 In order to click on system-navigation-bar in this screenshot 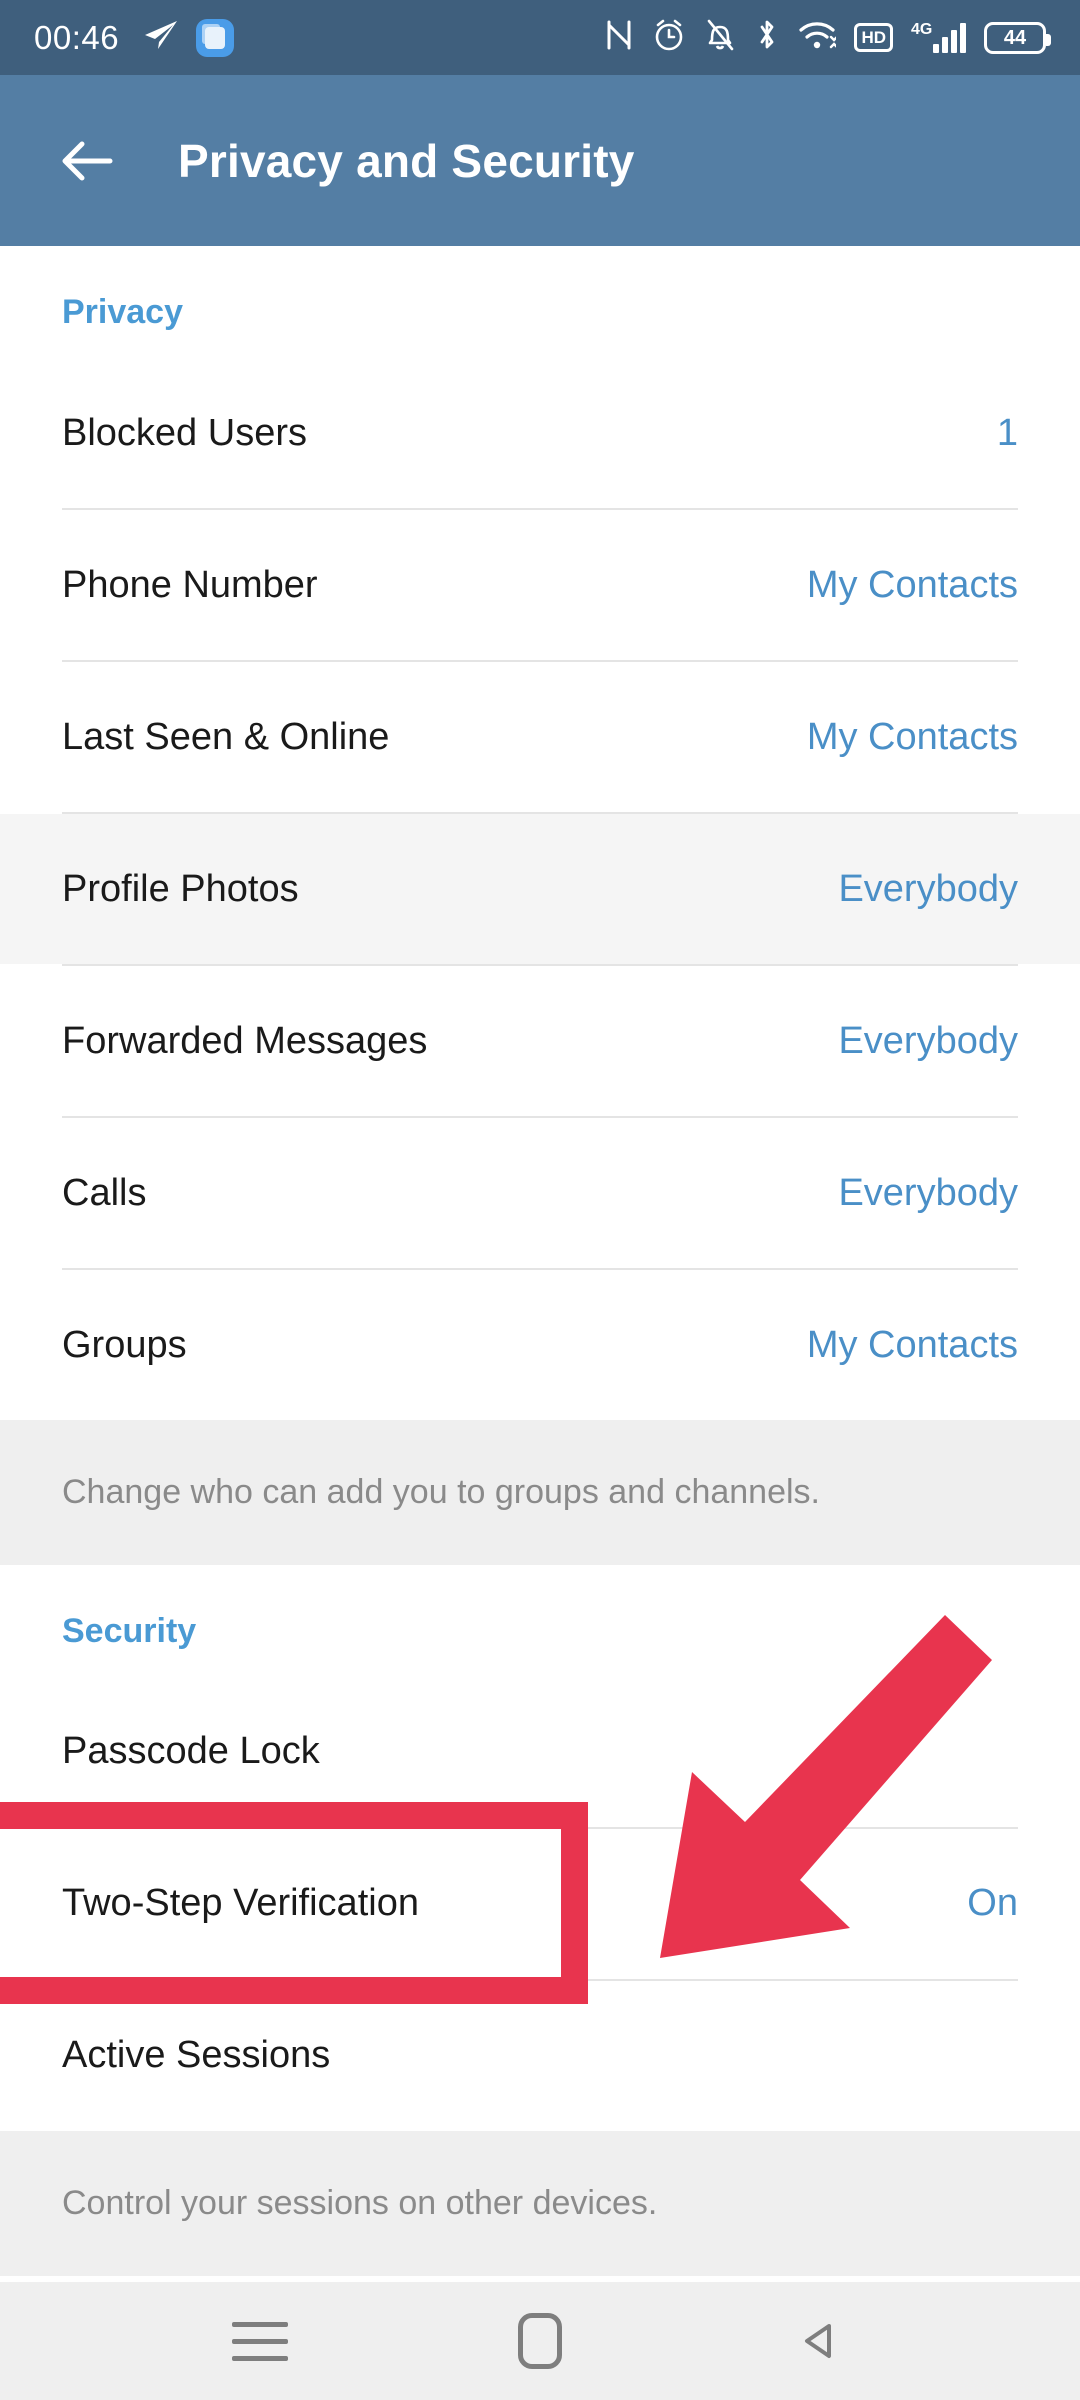, I will do `click(540, 2341)`.